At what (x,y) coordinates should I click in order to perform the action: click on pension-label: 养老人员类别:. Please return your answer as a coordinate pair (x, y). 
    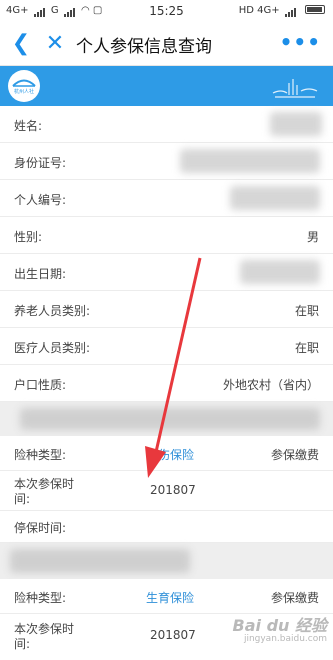
    Looking at the image, I should click on (52, 311).